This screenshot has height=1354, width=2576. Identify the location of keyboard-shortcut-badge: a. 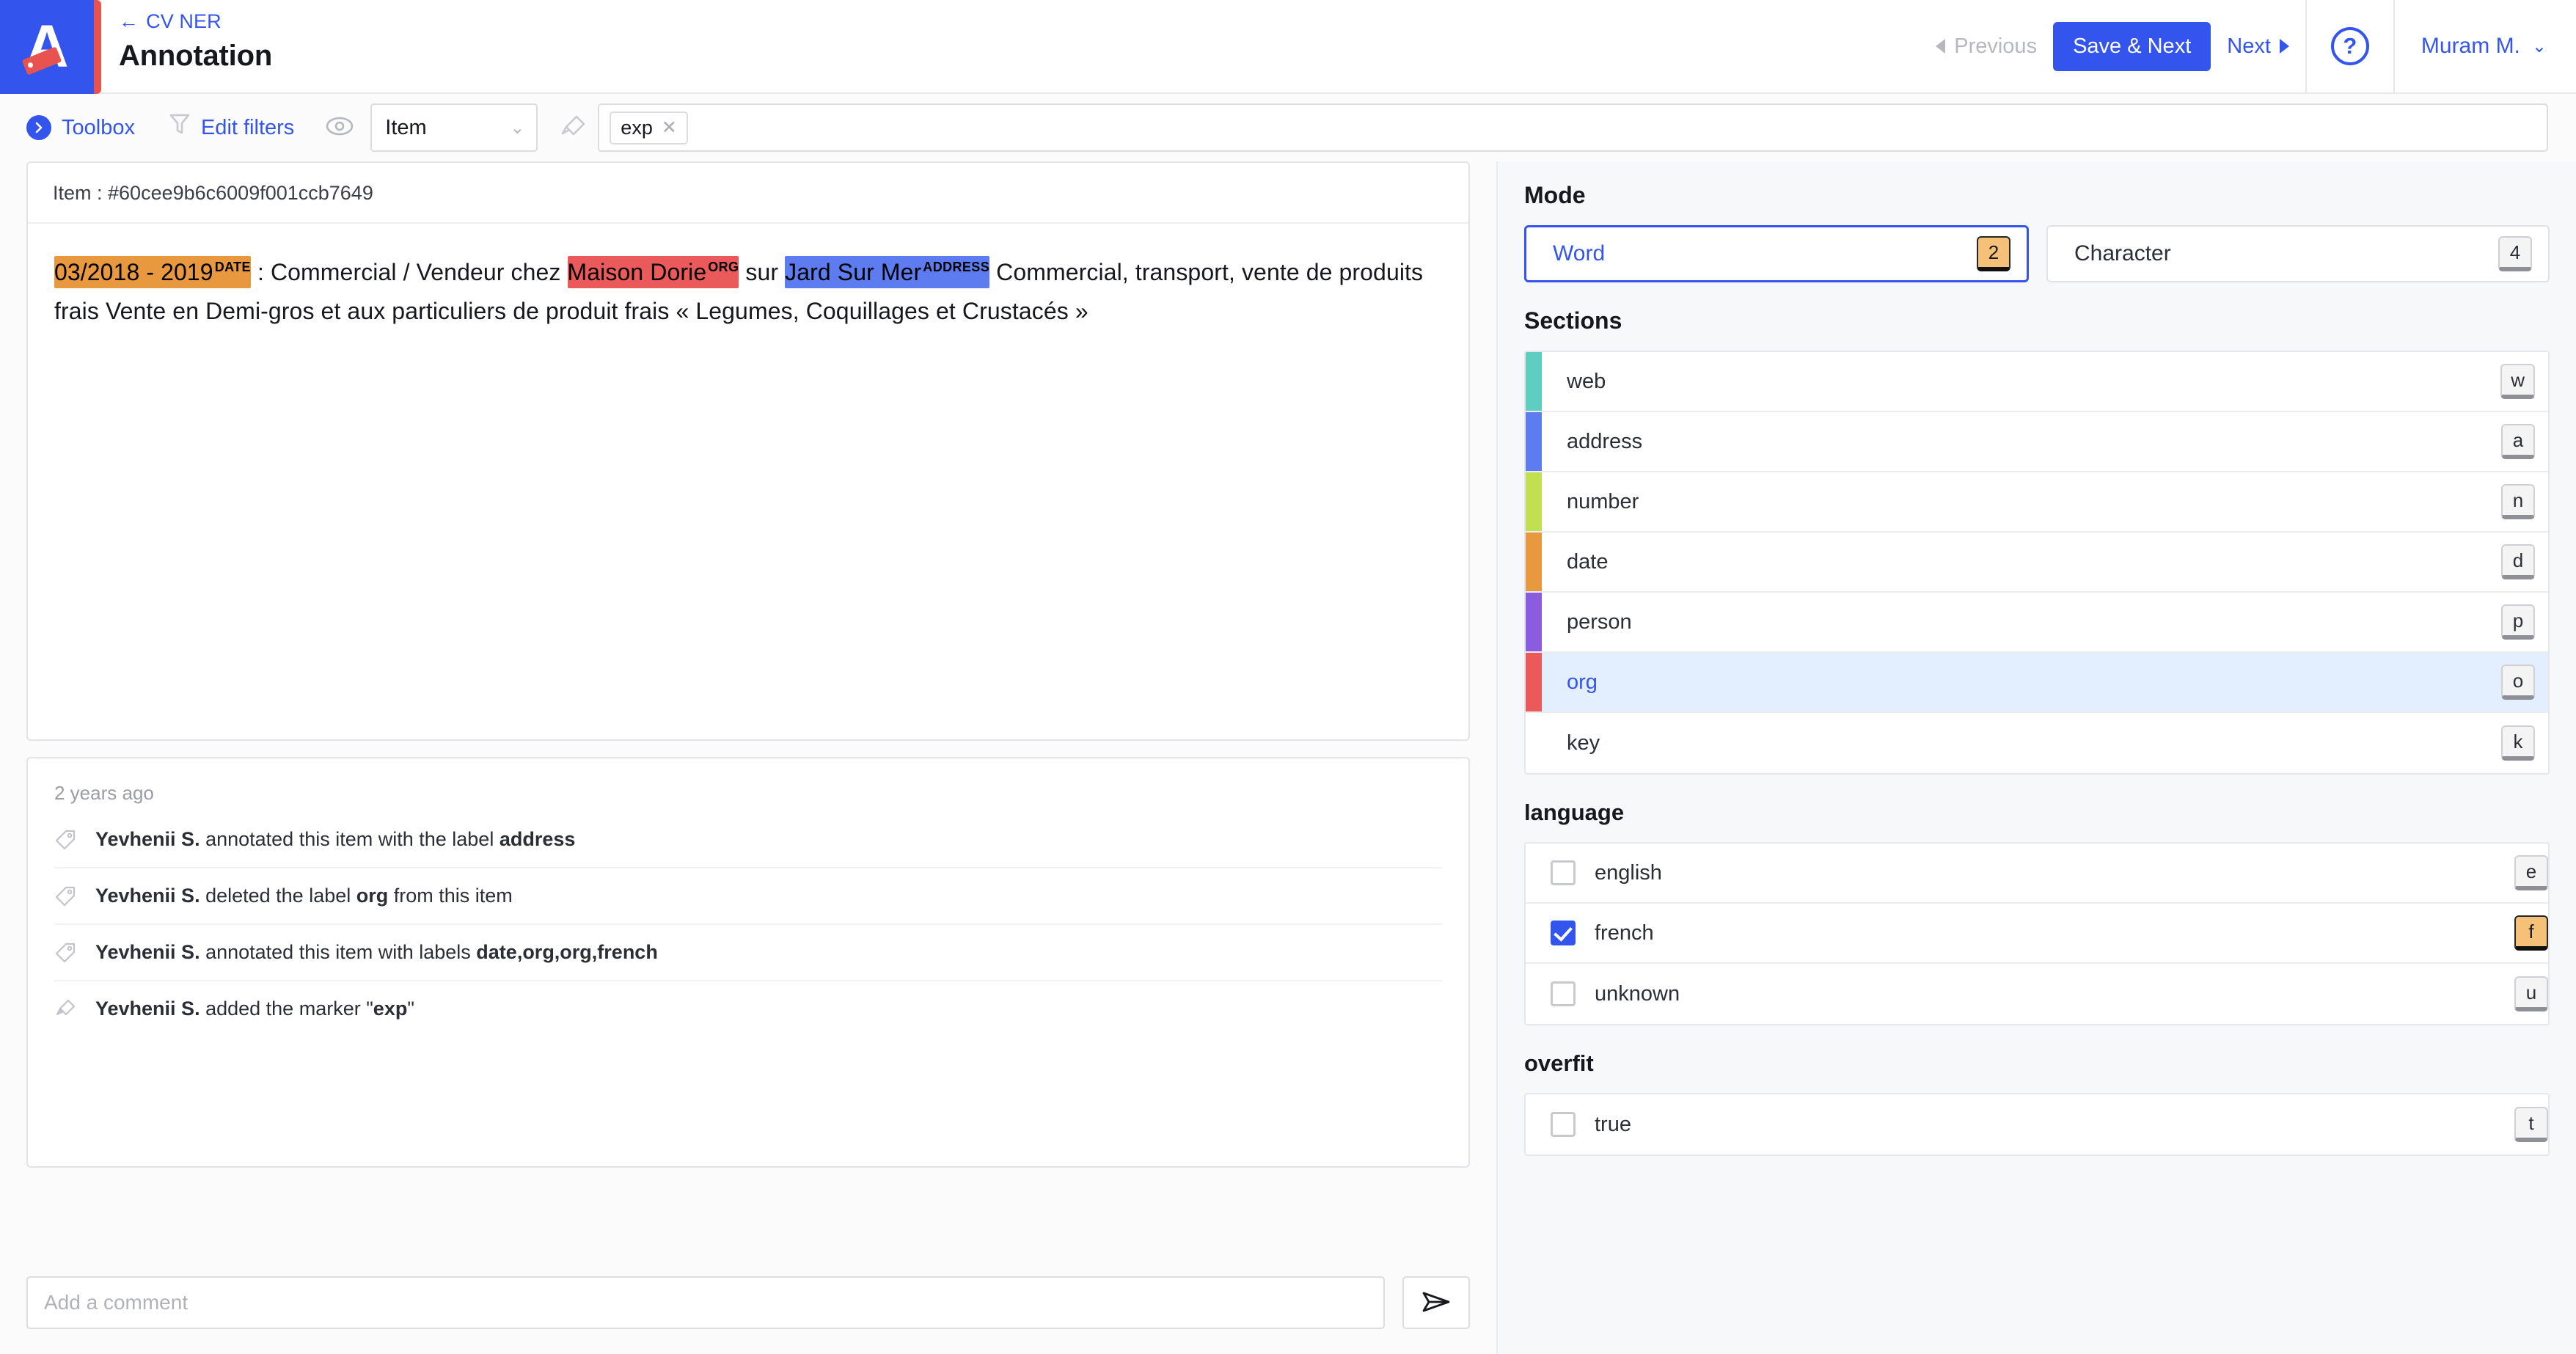
(2518, 442).